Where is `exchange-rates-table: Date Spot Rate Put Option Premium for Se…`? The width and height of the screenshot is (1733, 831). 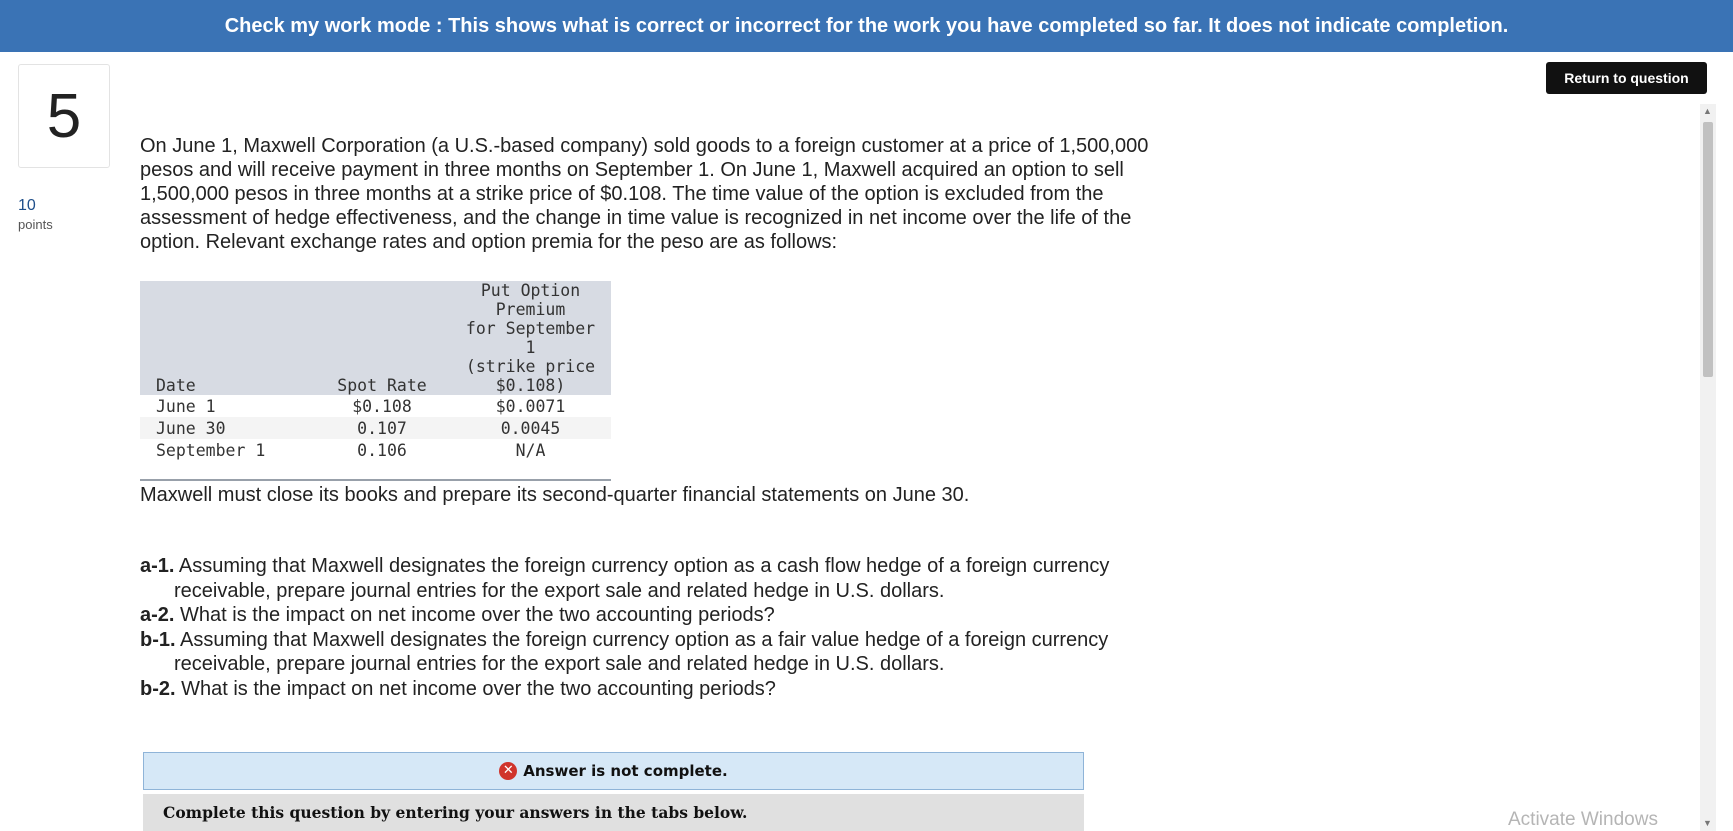 exchange-rates-table: Date Spot Rate Put Option Premium for Se… is located at coordinates (375, 381).